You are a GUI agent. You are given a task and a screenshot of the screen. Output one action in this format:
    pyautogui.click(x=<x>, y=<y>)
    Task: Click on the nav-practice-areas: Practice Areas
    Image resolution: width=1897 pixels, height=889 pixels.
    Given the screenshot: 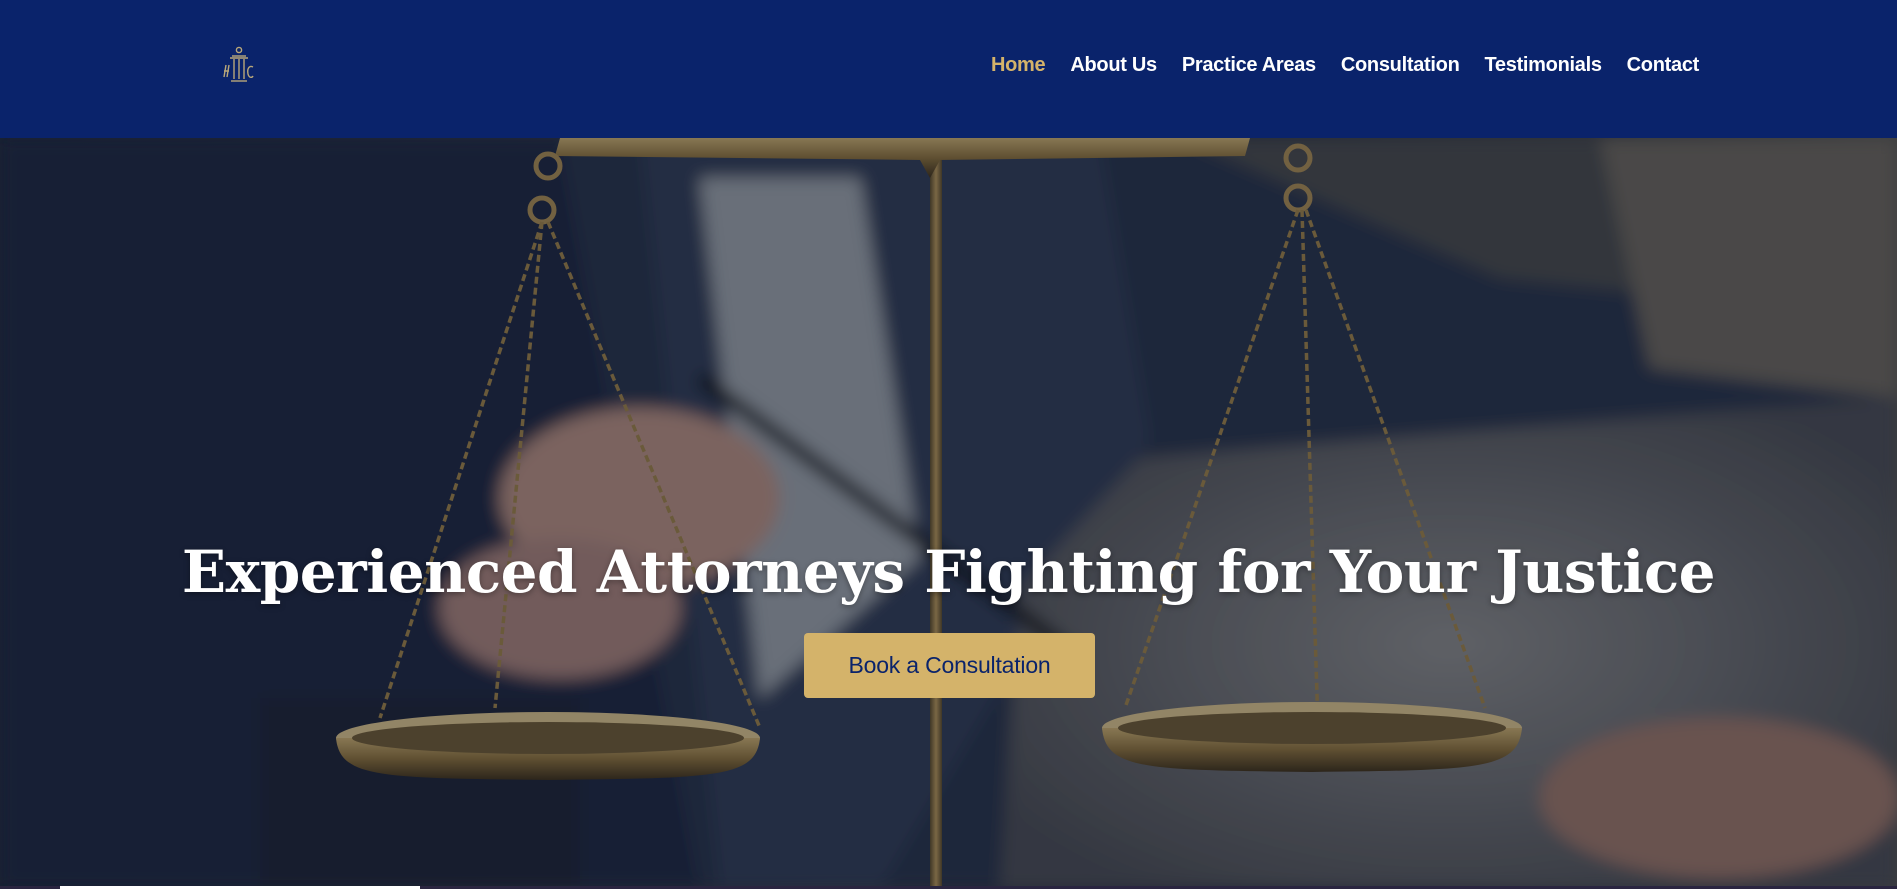 What is the action you would take?
    pyautogui.click(x=1249, y=65)
    